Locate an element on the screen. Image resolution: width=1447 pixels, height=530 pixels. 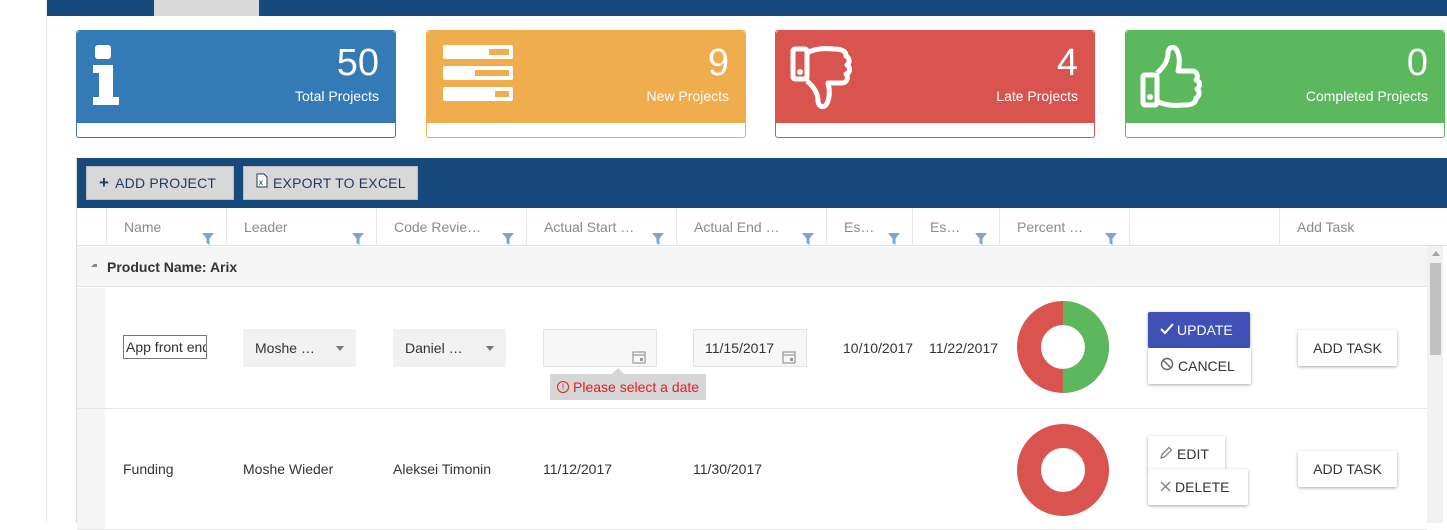
error-icon: ! is located at coordinates (563, 386).